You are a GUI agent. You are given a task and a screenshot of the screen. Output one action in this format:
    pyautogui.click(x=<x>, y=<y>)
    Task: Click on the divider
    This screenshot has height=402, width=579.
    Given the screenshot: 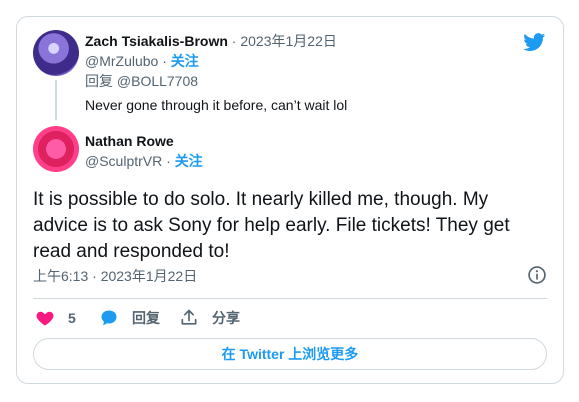 What is the action you would take?
    pyautogui.click(x=290, y=298)
    